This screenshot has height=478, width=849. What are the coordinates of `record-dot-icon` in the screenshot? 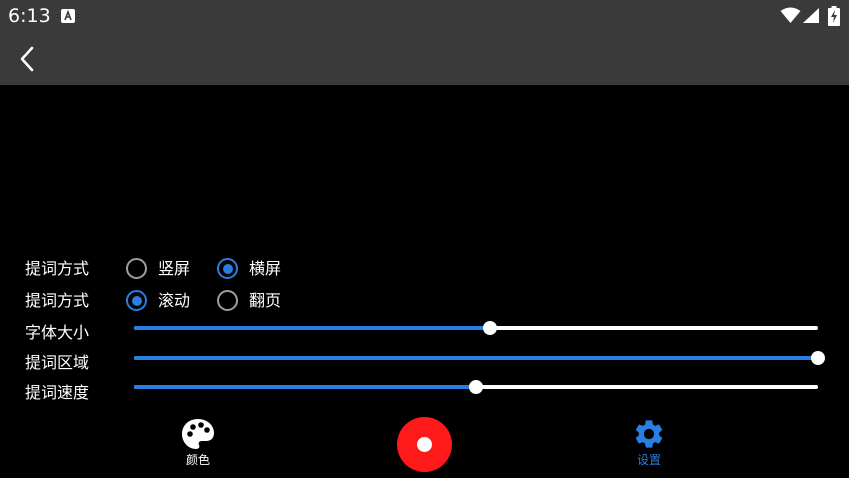 It's located at (424, 444).